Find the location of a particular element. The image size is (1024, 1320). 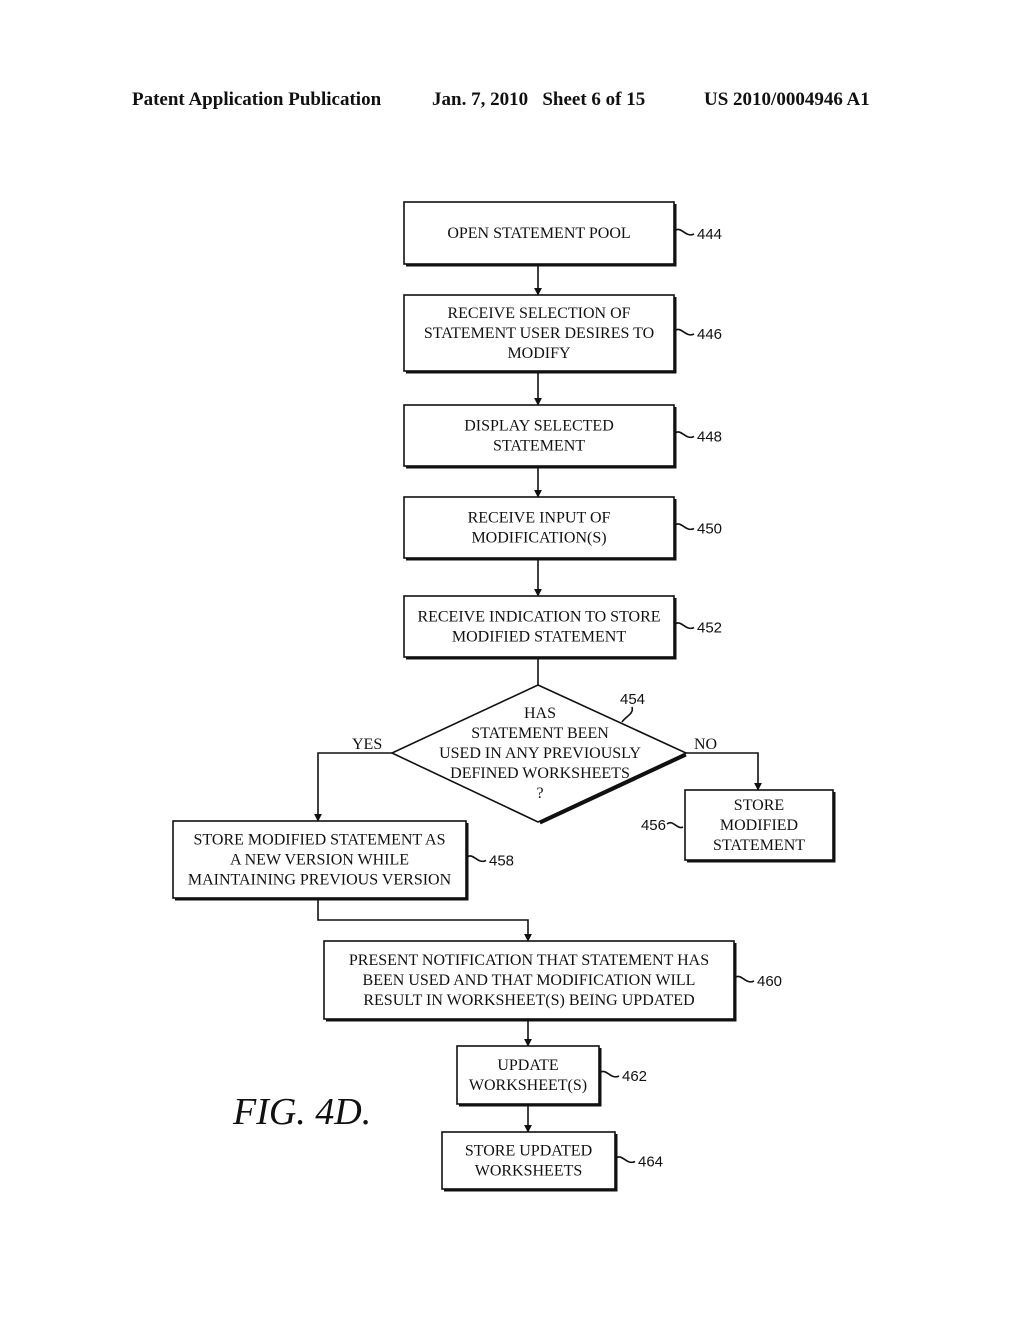

step-text-line: MODIFY is located at coordinates (539, 353).